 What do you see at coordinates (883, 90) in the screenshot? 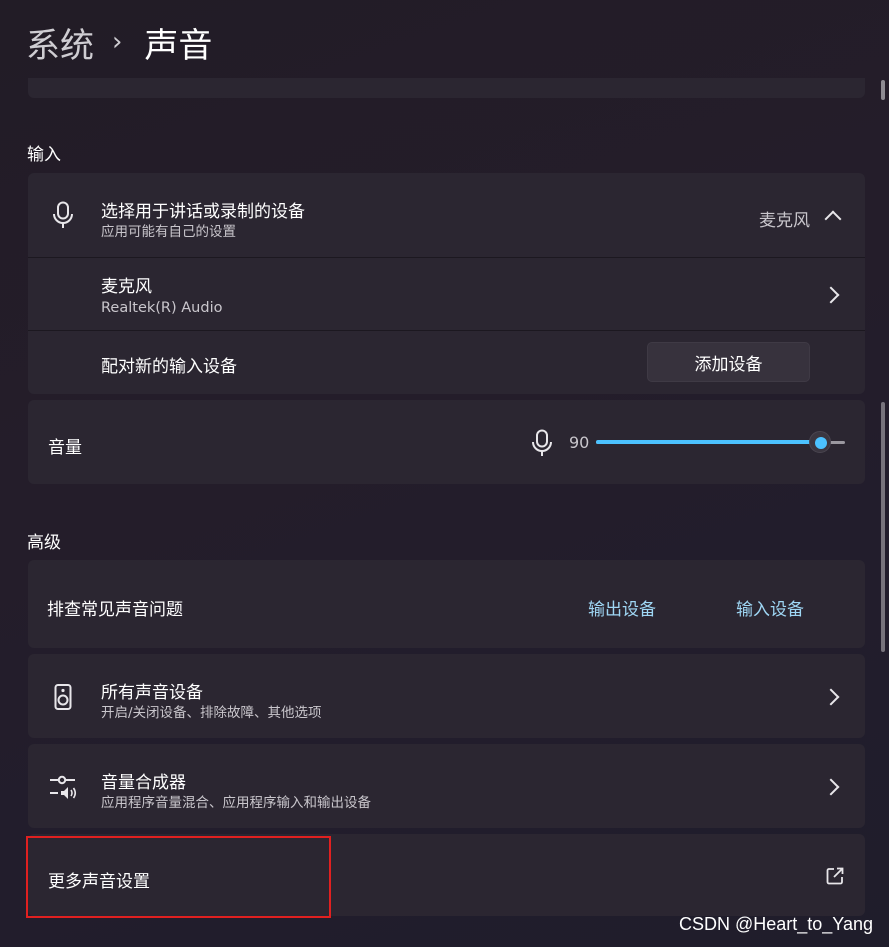
I see `scrollbar-top` at bounding box center [883, 90].